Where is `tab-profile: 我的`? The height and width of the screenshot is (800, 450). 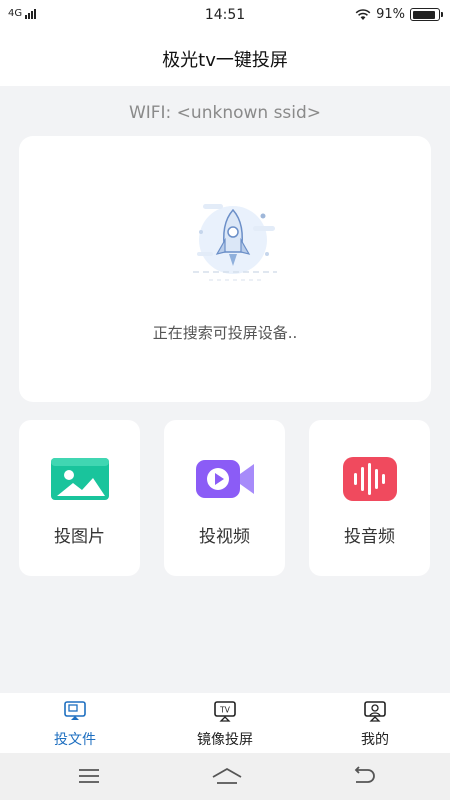
tab-profile: 我的 is located at coordinates (375, 723).